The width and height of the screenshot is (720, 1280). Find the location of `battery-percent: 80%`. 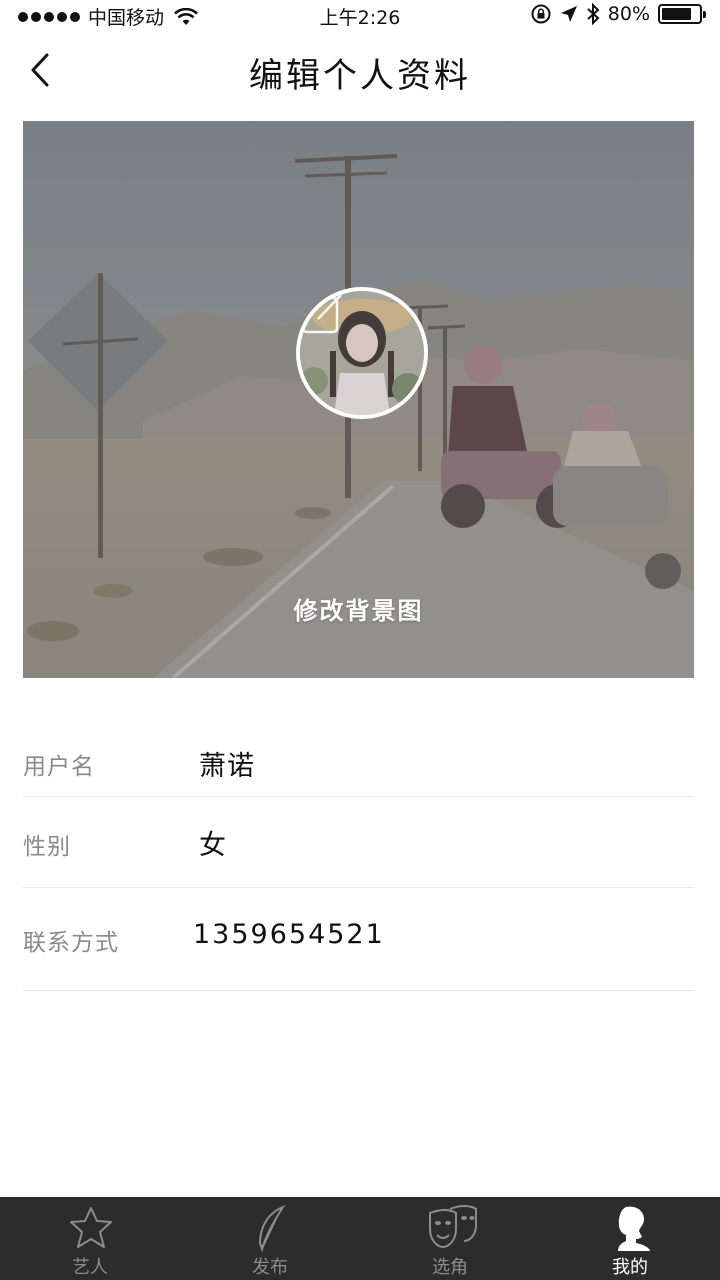

battery-percent: 80% is located at coordinates (628, 14).